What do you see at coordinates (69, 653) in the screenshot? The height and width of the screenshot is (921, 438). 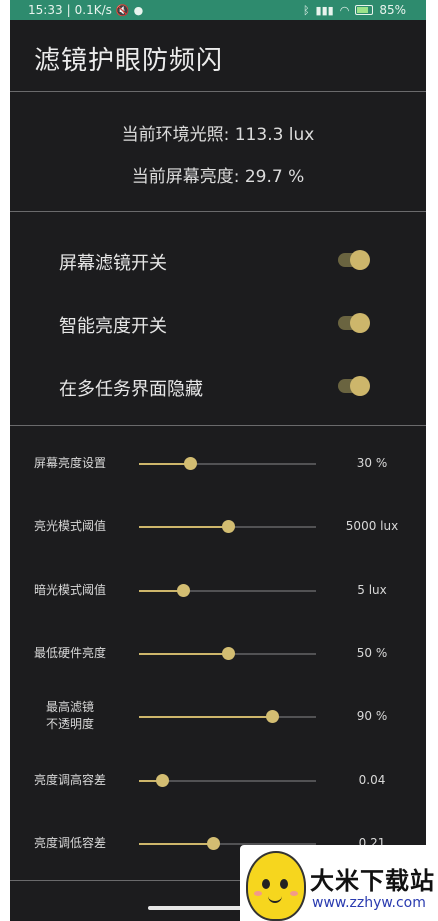 I see `slider-label: 最低硬件亮度` at bounding box center [69, 653].